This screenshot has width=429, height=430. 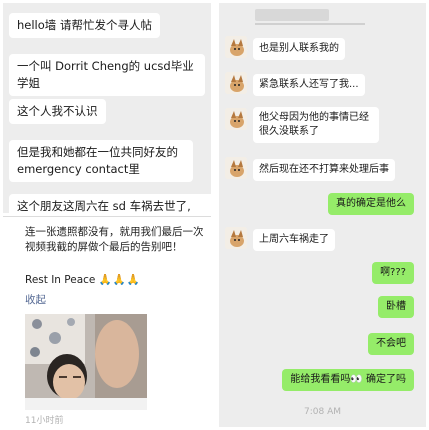 I want to click on message-bubble: 但是我和她都在一位共同好友的 emergency contact里, so click(x=101, y=161).